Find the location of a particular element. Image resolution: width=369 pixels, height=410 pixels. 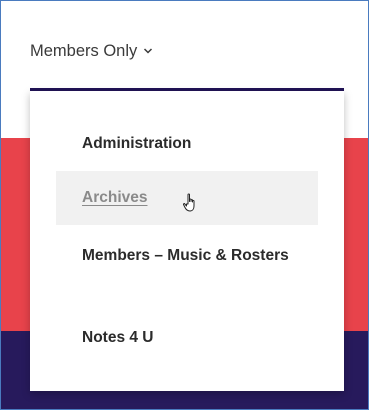

members-only-label: Members Only is located at coordinates (84, 50).